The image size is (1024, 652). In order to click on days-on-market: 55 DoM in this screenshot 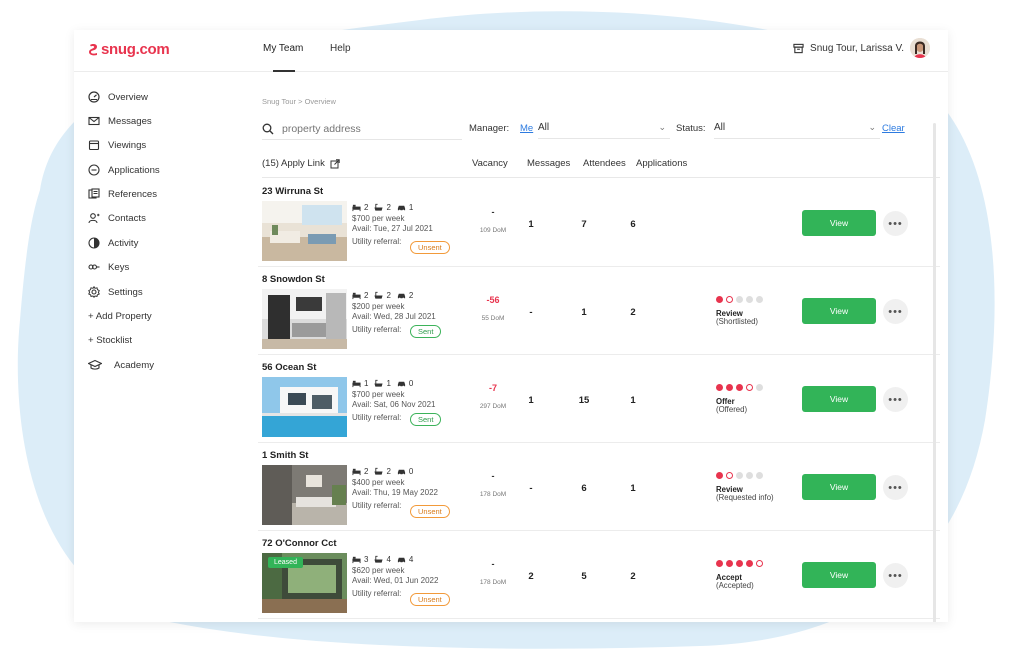, I will do `click(493, 318)`.